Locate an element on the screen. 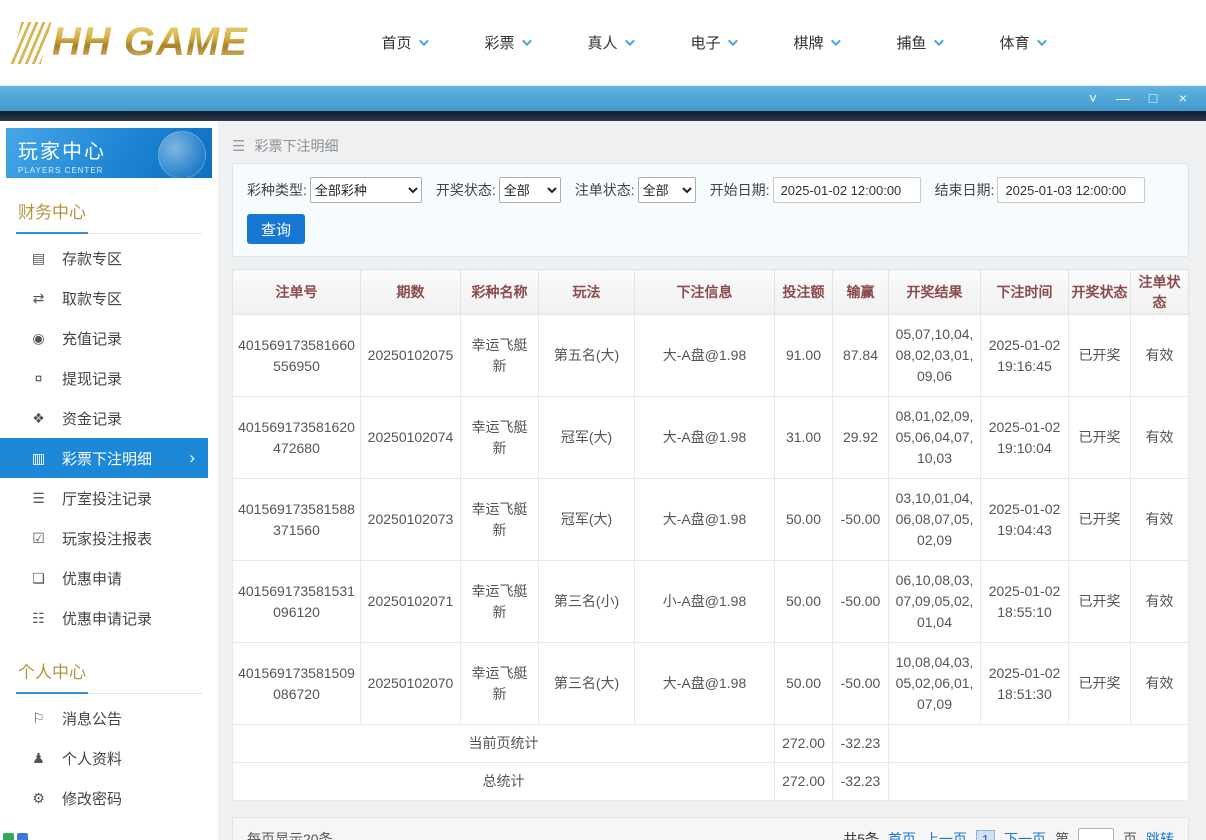 The image size is (1206, 840). logo: HH GAME is located at coordinates (158, 42).